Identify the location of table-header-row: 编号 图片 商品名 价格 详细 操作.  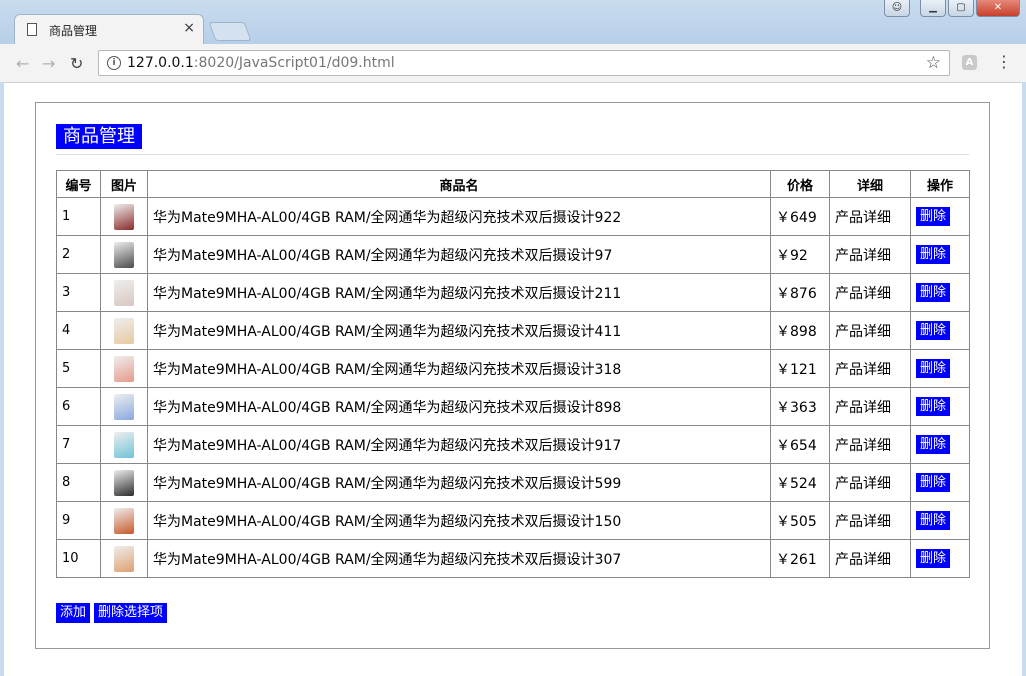
(513, 184).